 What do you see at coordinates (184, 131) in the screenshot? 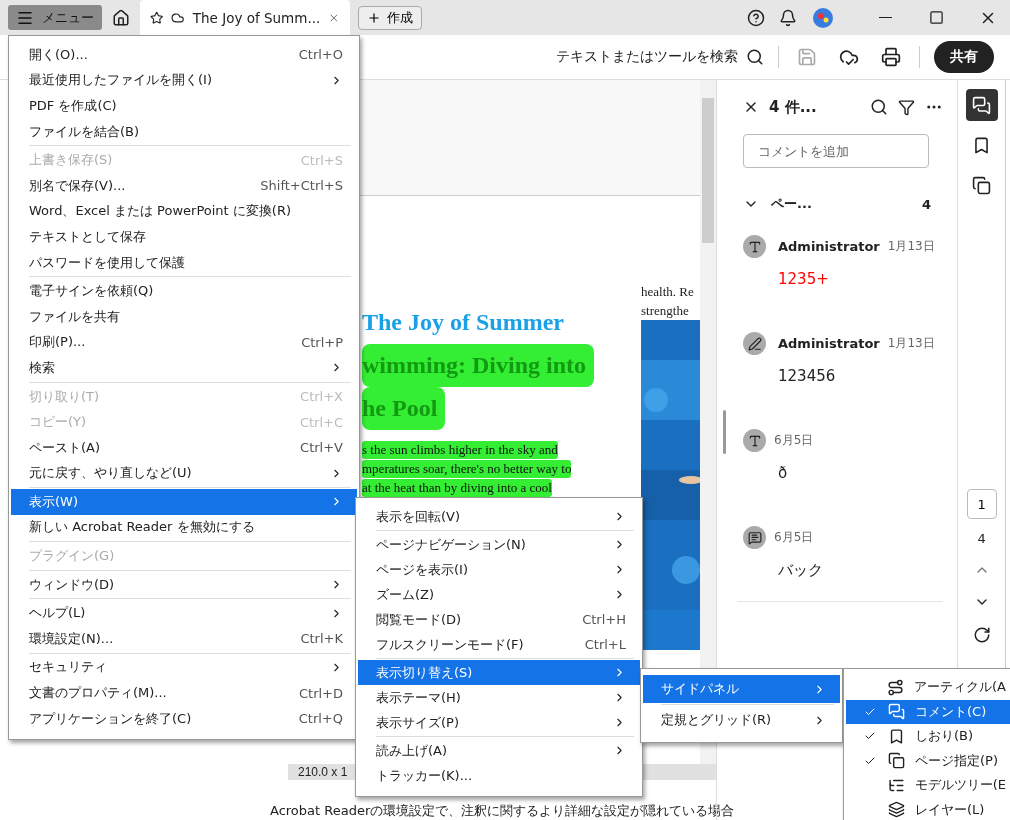
I see `menu-item: ファイルを結合(B)` at bounding box center [184, 131].